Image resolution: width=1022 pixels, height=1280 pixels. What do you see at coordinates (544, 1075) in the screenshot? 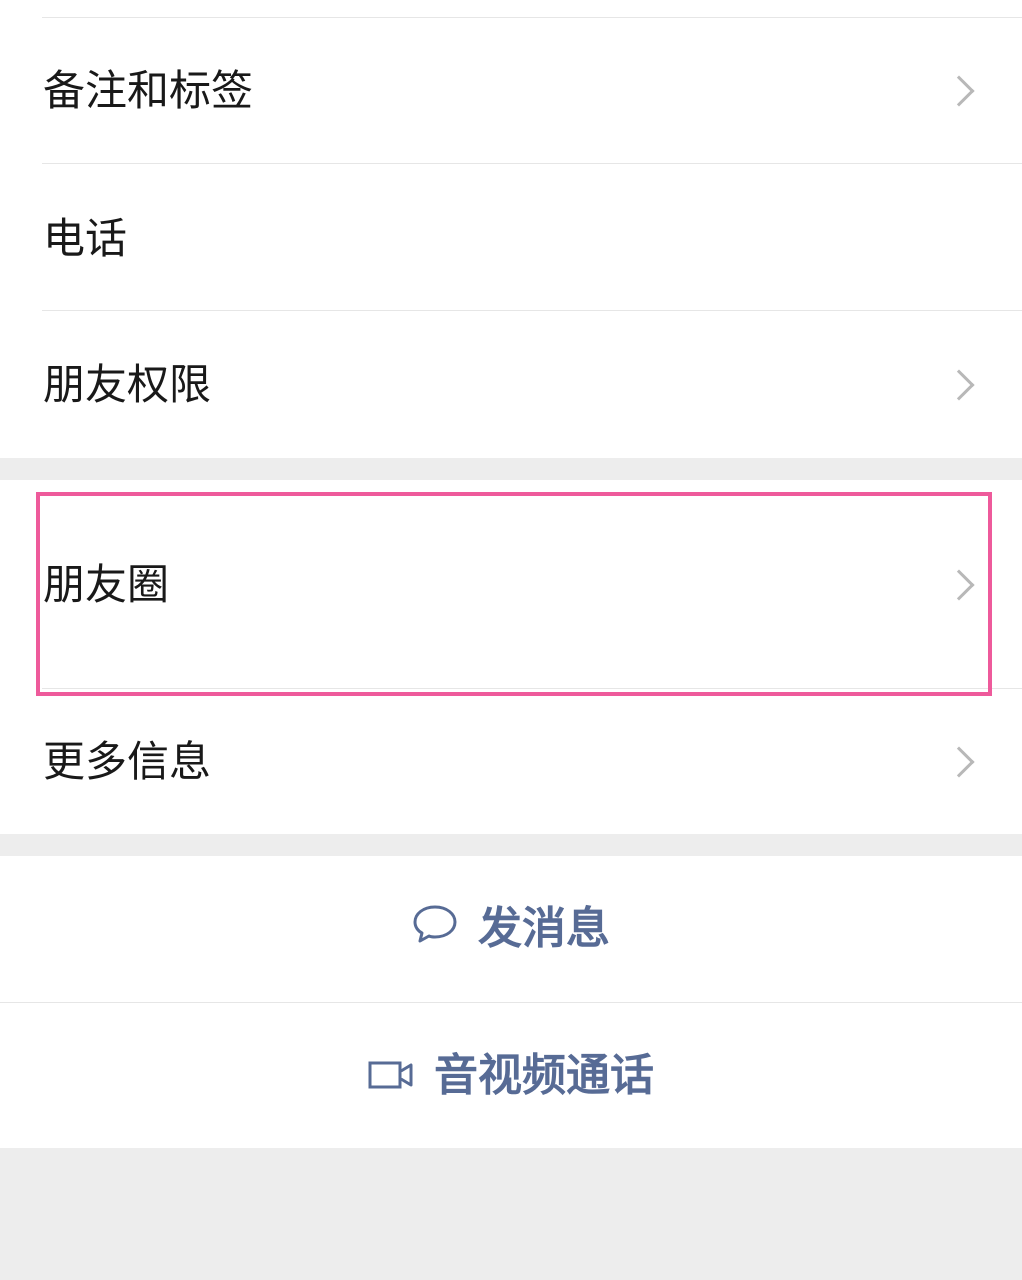
I see `video-call-label: 音视频通话` at bounding box center [544, 1075].